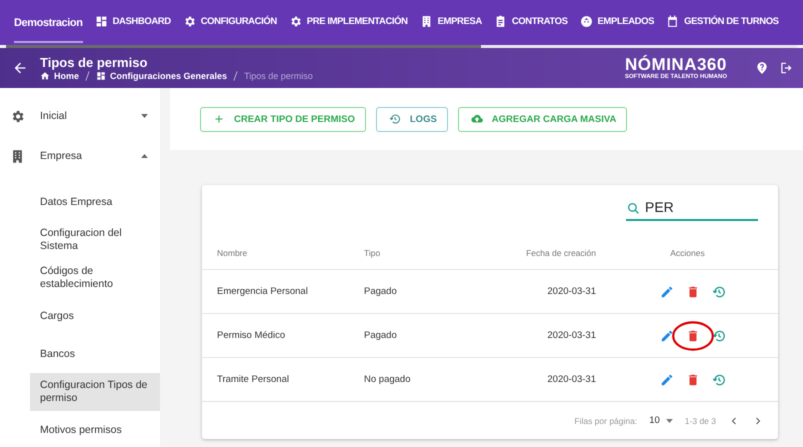 This screenshot has width=803, height=447. What do you see at coordinates (229, 22) in the screenshot?
I see `nav-link: CONFIGURACIÓN` at bounding box center [229, 22].